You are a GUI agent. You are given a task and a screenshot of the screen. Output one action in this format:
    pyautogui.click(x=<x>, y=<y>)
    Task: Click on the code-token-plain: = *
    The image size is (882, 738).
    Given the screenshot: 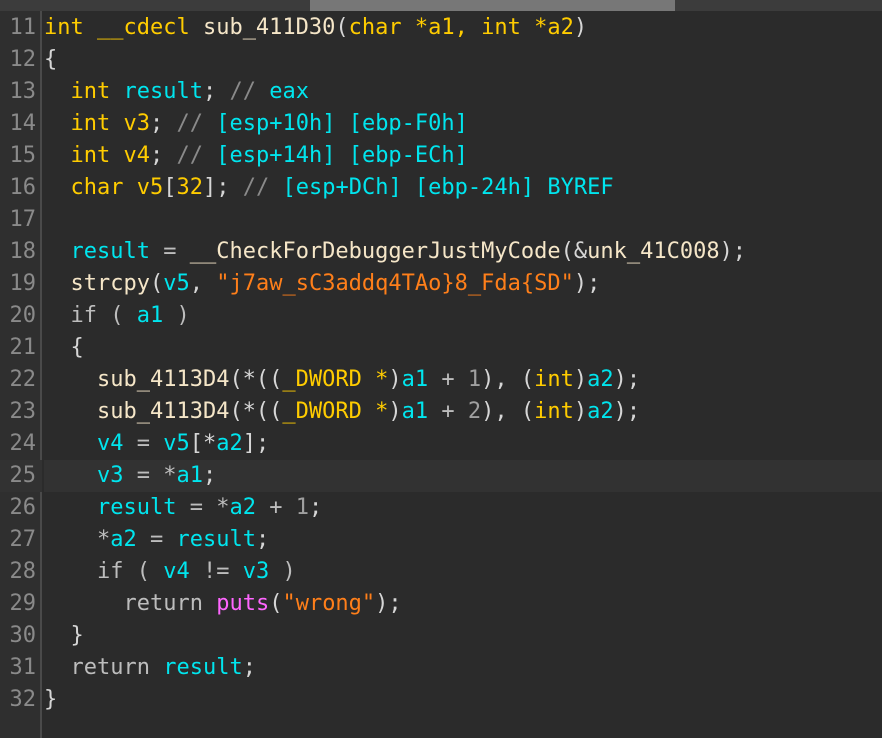 What is the action you would take?
    pyautogui.click(x=150, y=475)
    